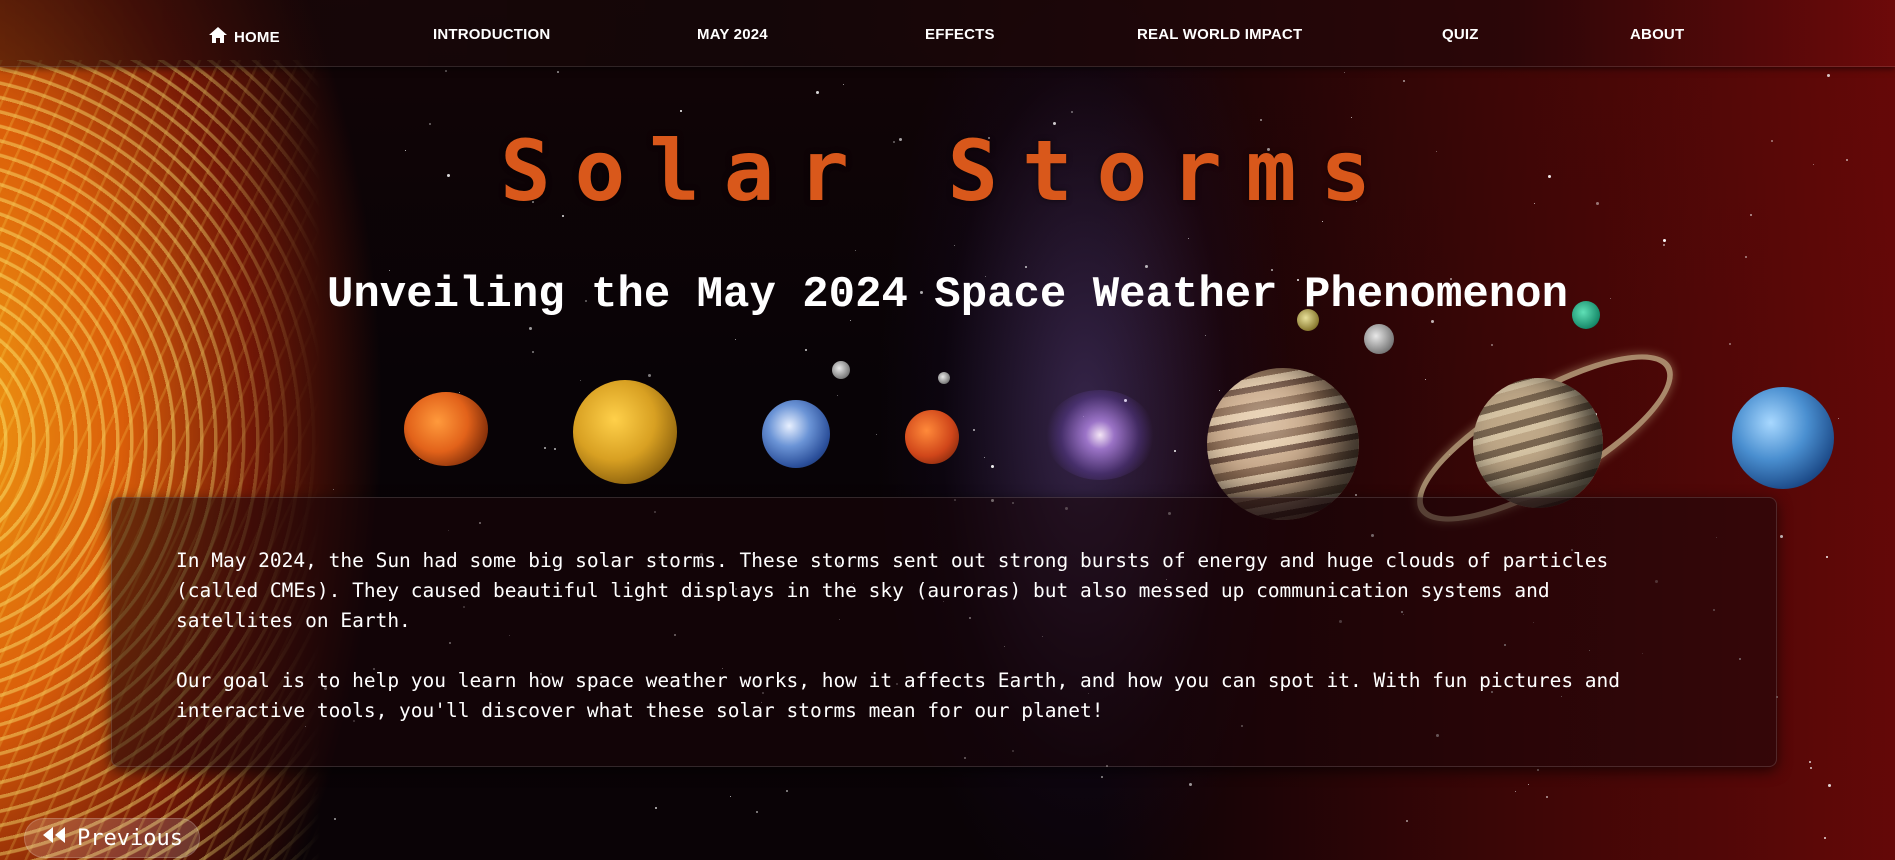 The width and height of the screenshot is (1895, 860). I want to click on previous-label: Previous, so click(130, 838).